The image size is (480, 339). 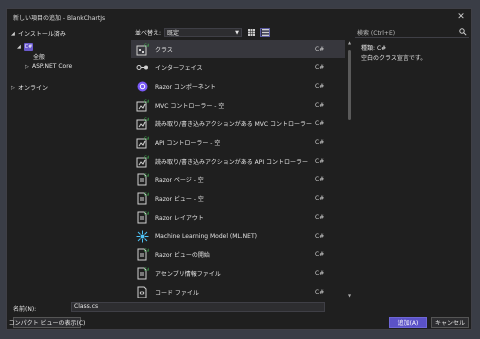 I want to click on add-button: 追加(A), so click(x=408, y=322).